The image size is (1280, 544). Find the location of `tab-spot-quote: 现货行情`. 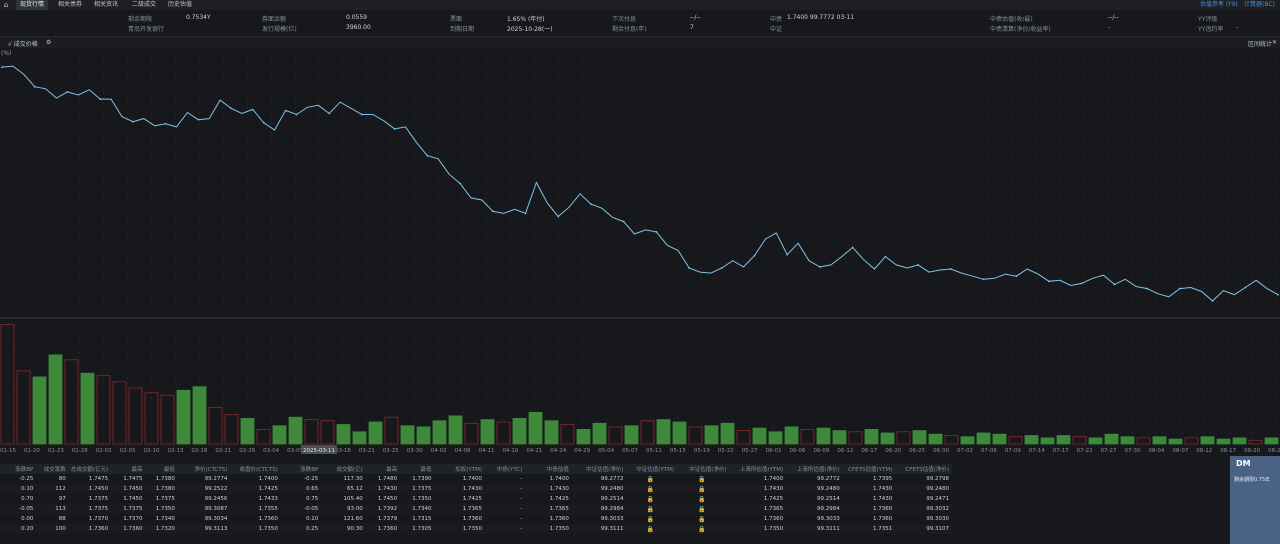

tab-spot-quote: 现货行情 is located at coordinates (32, 5).